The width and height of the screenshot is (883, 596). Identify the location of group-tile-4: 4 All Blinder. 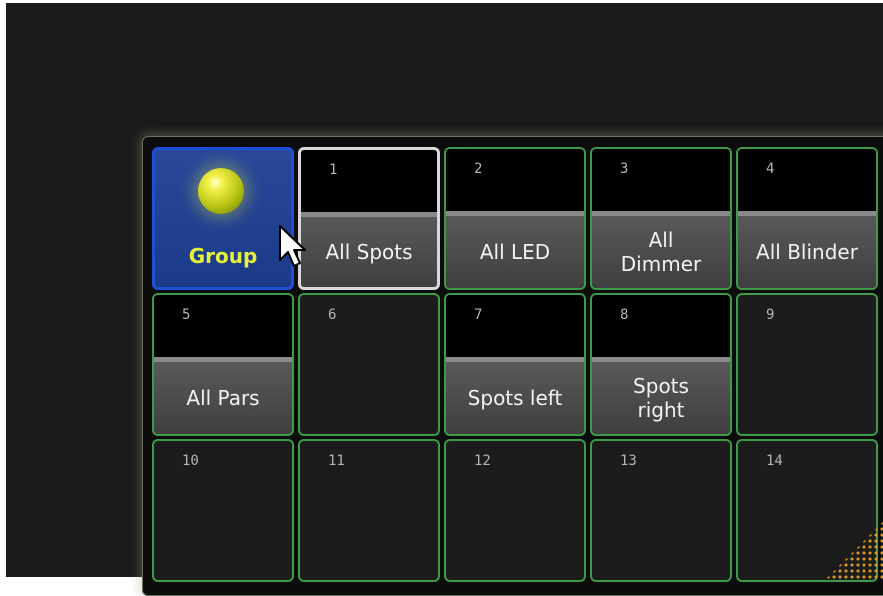
(807, 218).